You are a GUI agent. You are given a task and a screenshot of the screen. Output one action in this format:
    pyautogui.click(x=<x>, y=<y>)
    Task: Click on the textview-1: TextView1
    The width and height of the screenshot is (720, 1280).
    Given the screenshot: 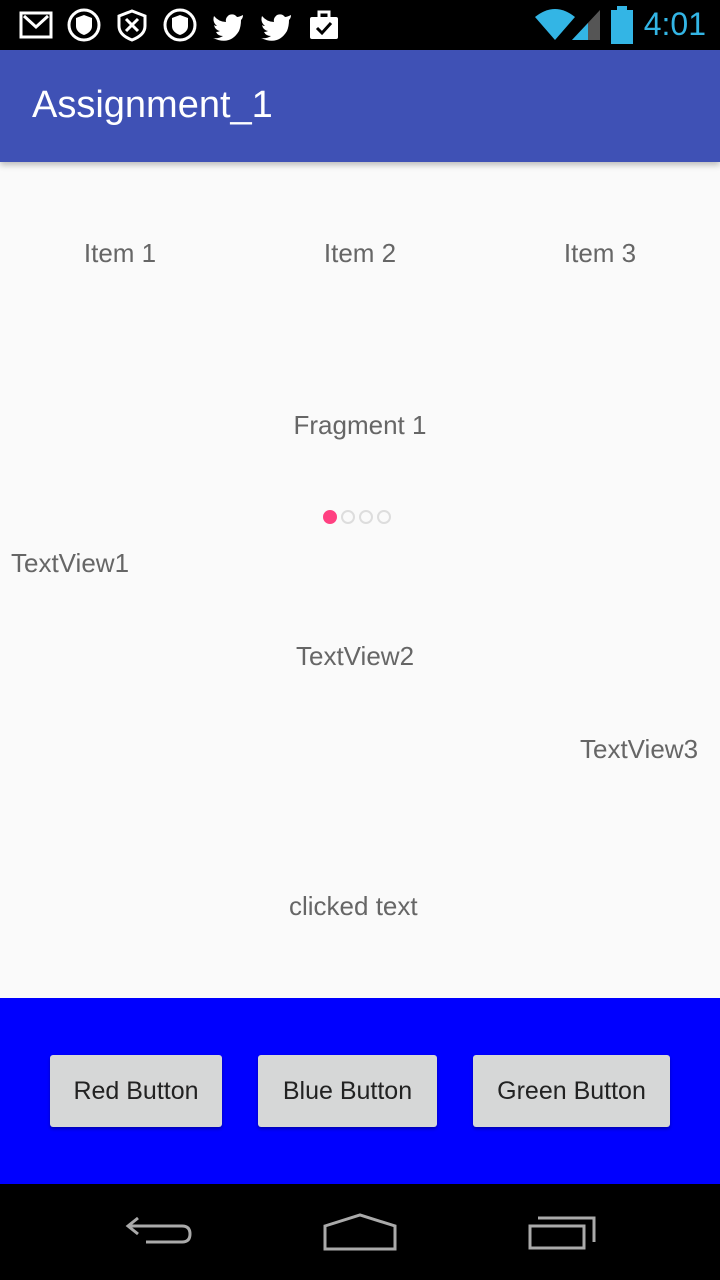 What is the action you would take?
    pyautogui.click(x=70, y=563)
    